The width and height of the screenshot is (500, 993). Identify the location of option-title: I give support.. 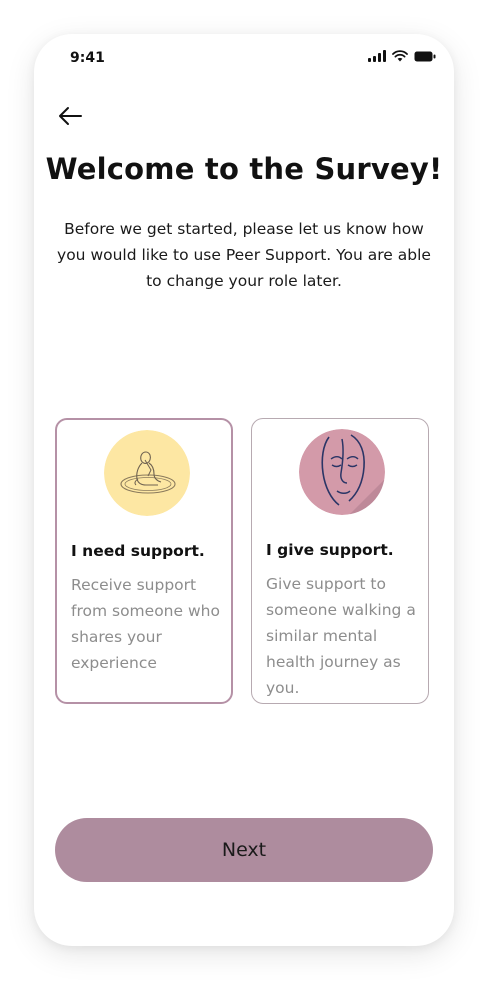
(330, 550).